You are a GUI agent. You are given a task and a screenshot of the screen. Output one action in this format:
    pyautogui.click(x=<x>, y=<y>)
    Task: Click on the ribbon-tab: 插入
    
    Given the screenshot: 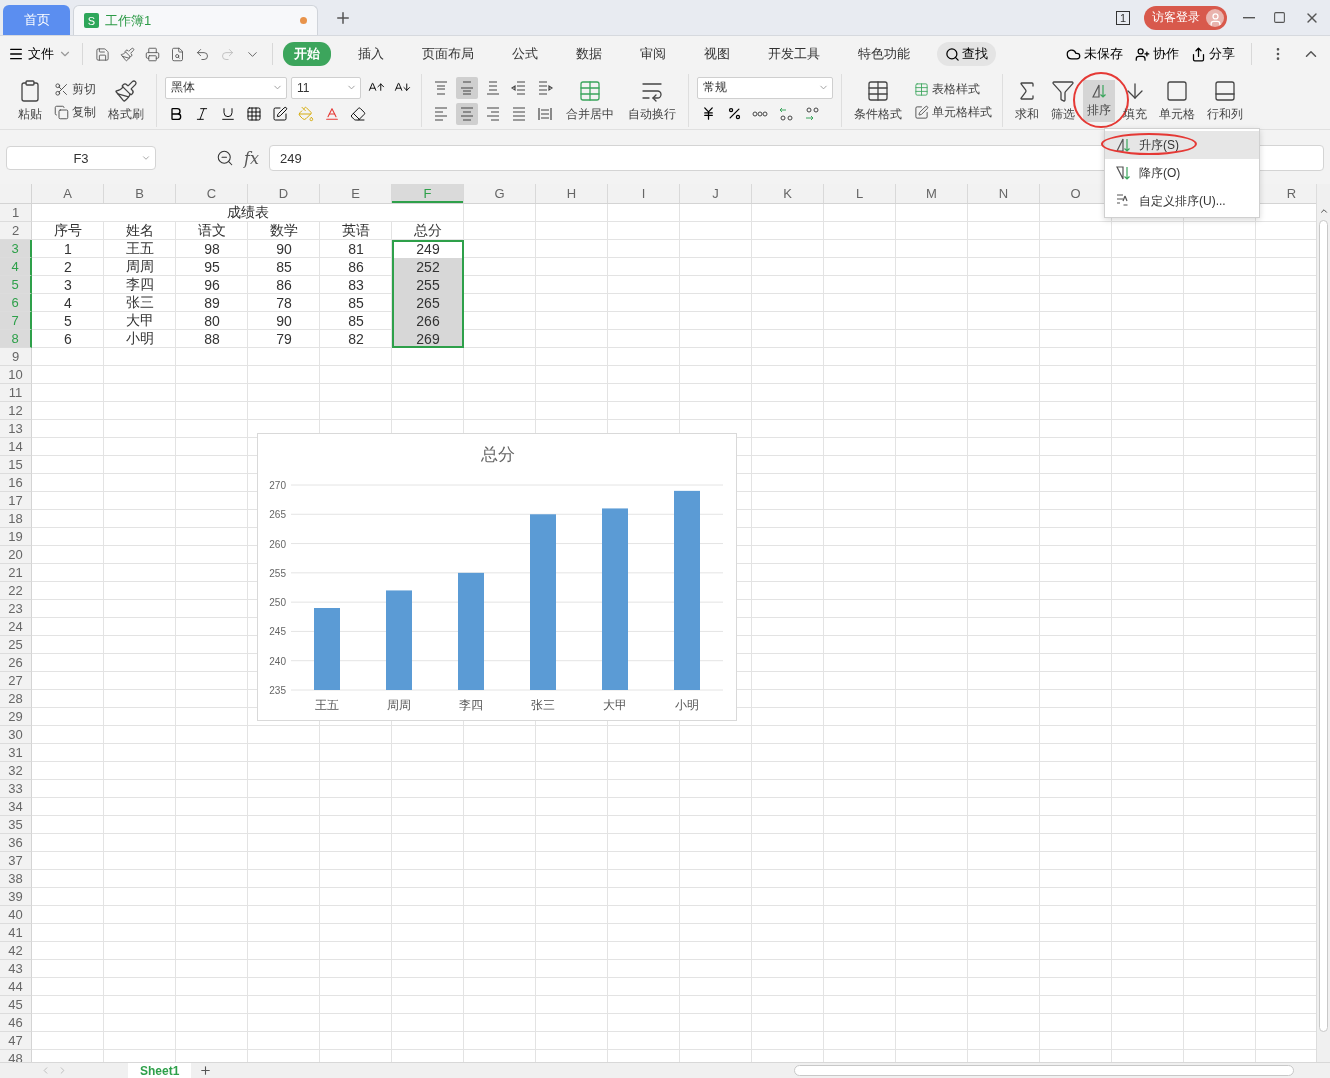 What is the action you would take?
    pyautogui.click(x=371, y=54)
    